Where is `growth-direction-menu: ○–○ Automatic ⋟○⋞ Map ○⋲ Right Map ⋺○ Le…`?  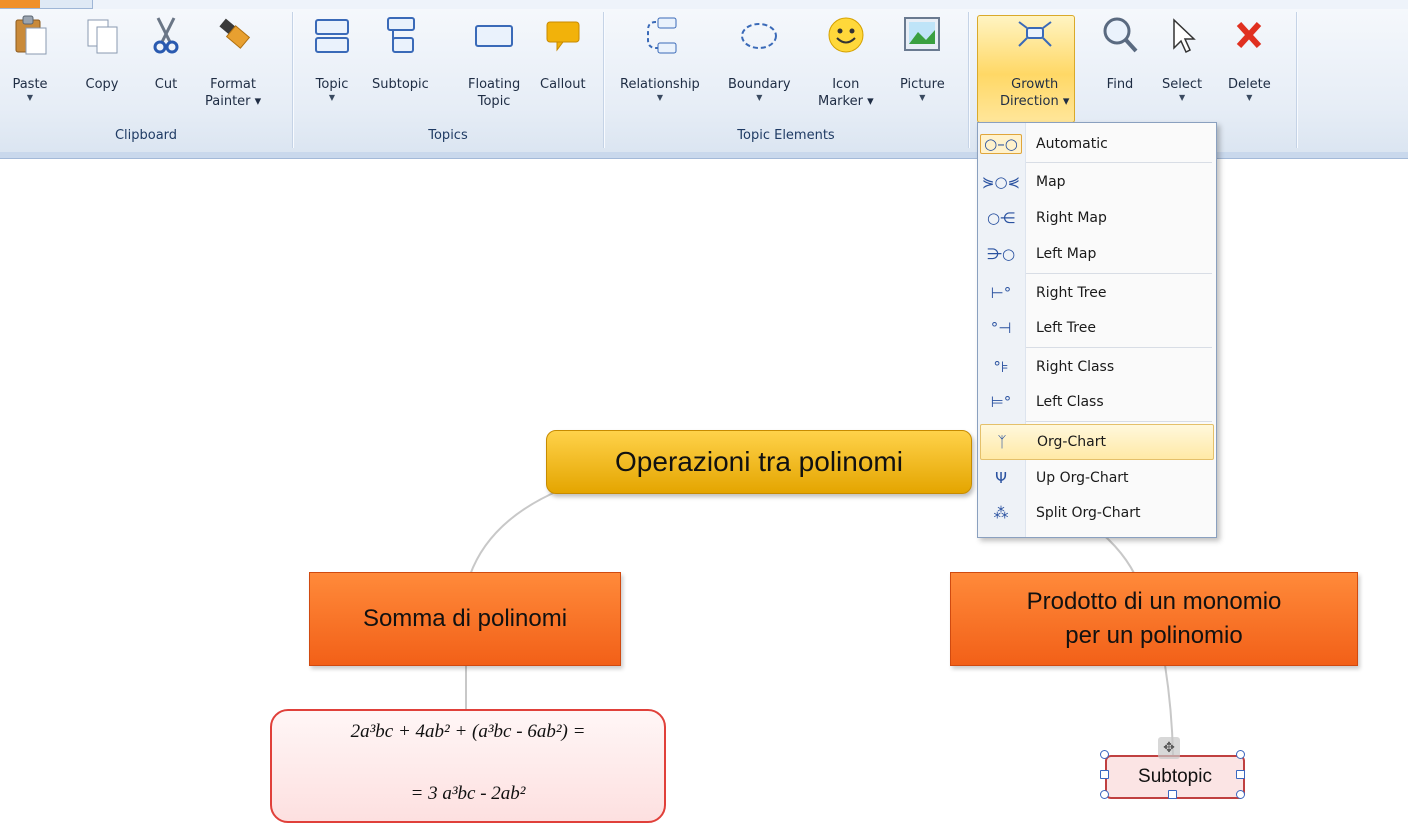
growth-direction-menu: ○–○ Automatic ⋟○⋞ Map ○⋲ Right Map ⋺○ Le… is located at coordinates (1097, 330).